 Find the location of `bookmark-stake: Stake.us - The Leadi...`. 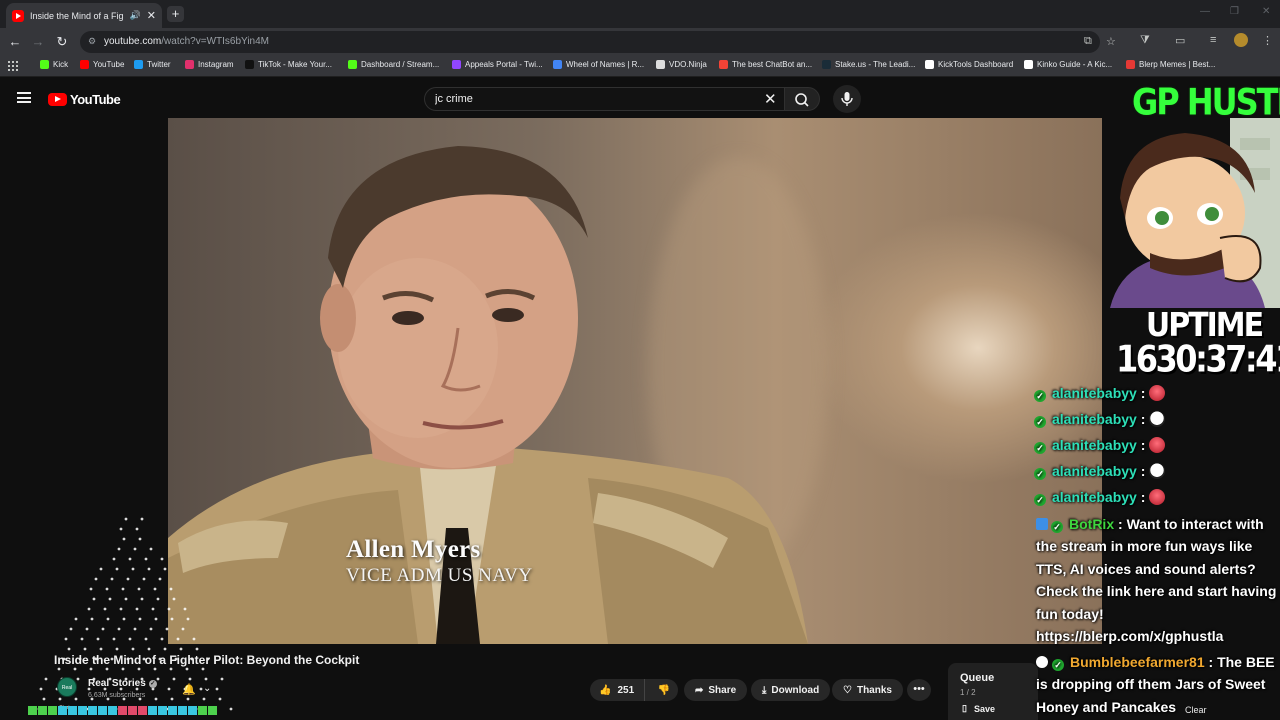

bookmark-stake: Stake.us - The Leadi... is located at coordinates (868, 64).